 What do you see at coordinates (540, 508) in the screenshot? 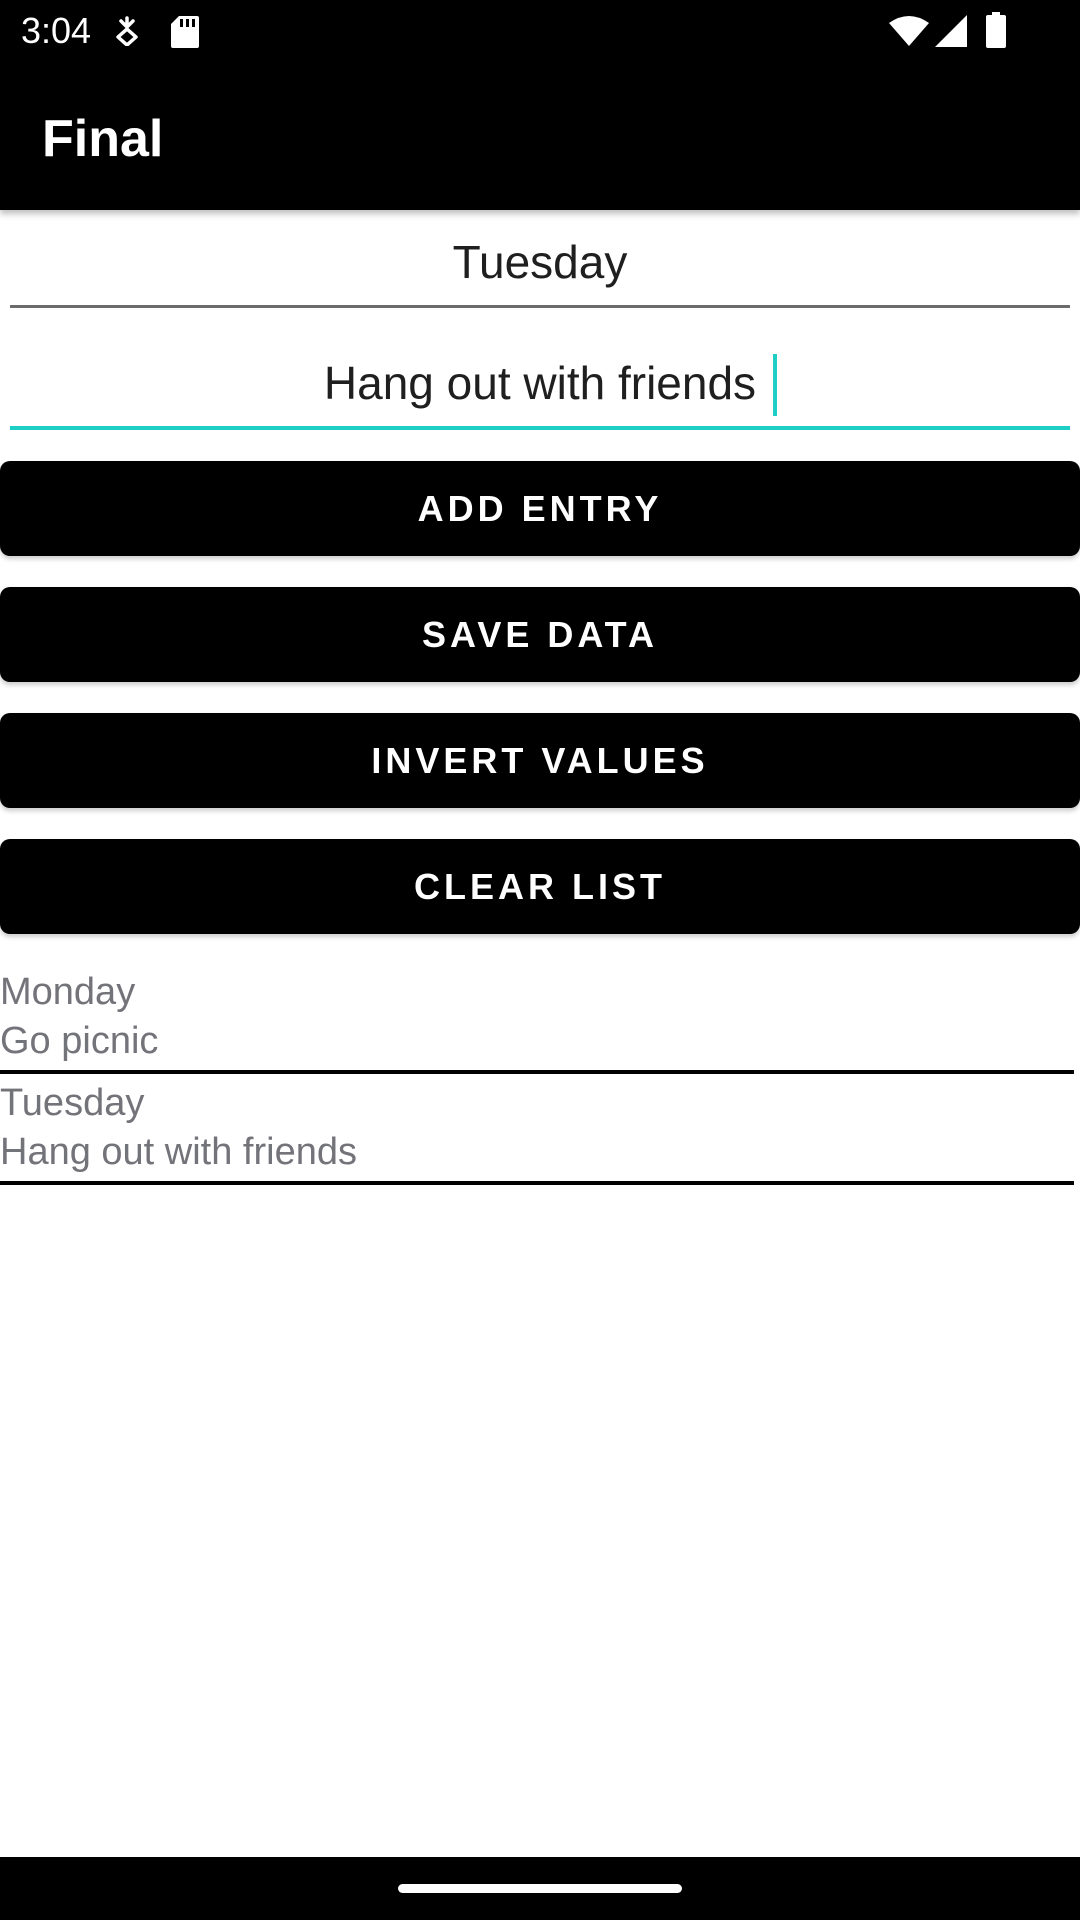
I see `add-entry-button: ADD ENTRY` at bounding box center [540, 508].